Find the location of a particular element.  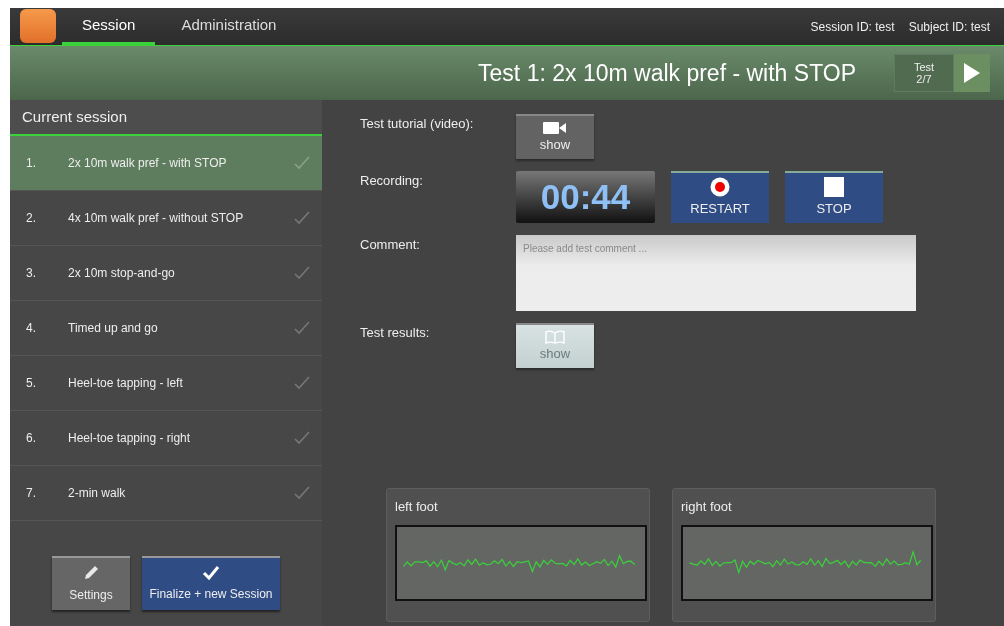

next-button is located at coordinates (972, 73).